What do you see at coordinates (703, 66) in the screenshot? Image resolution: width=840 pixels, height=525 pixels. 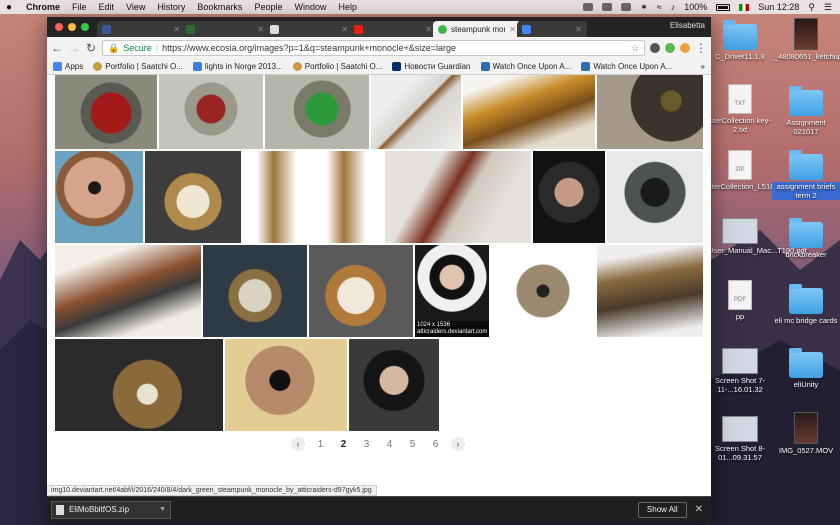 I see `bookmarks-overflow: »` at bounding box center [703, 66].